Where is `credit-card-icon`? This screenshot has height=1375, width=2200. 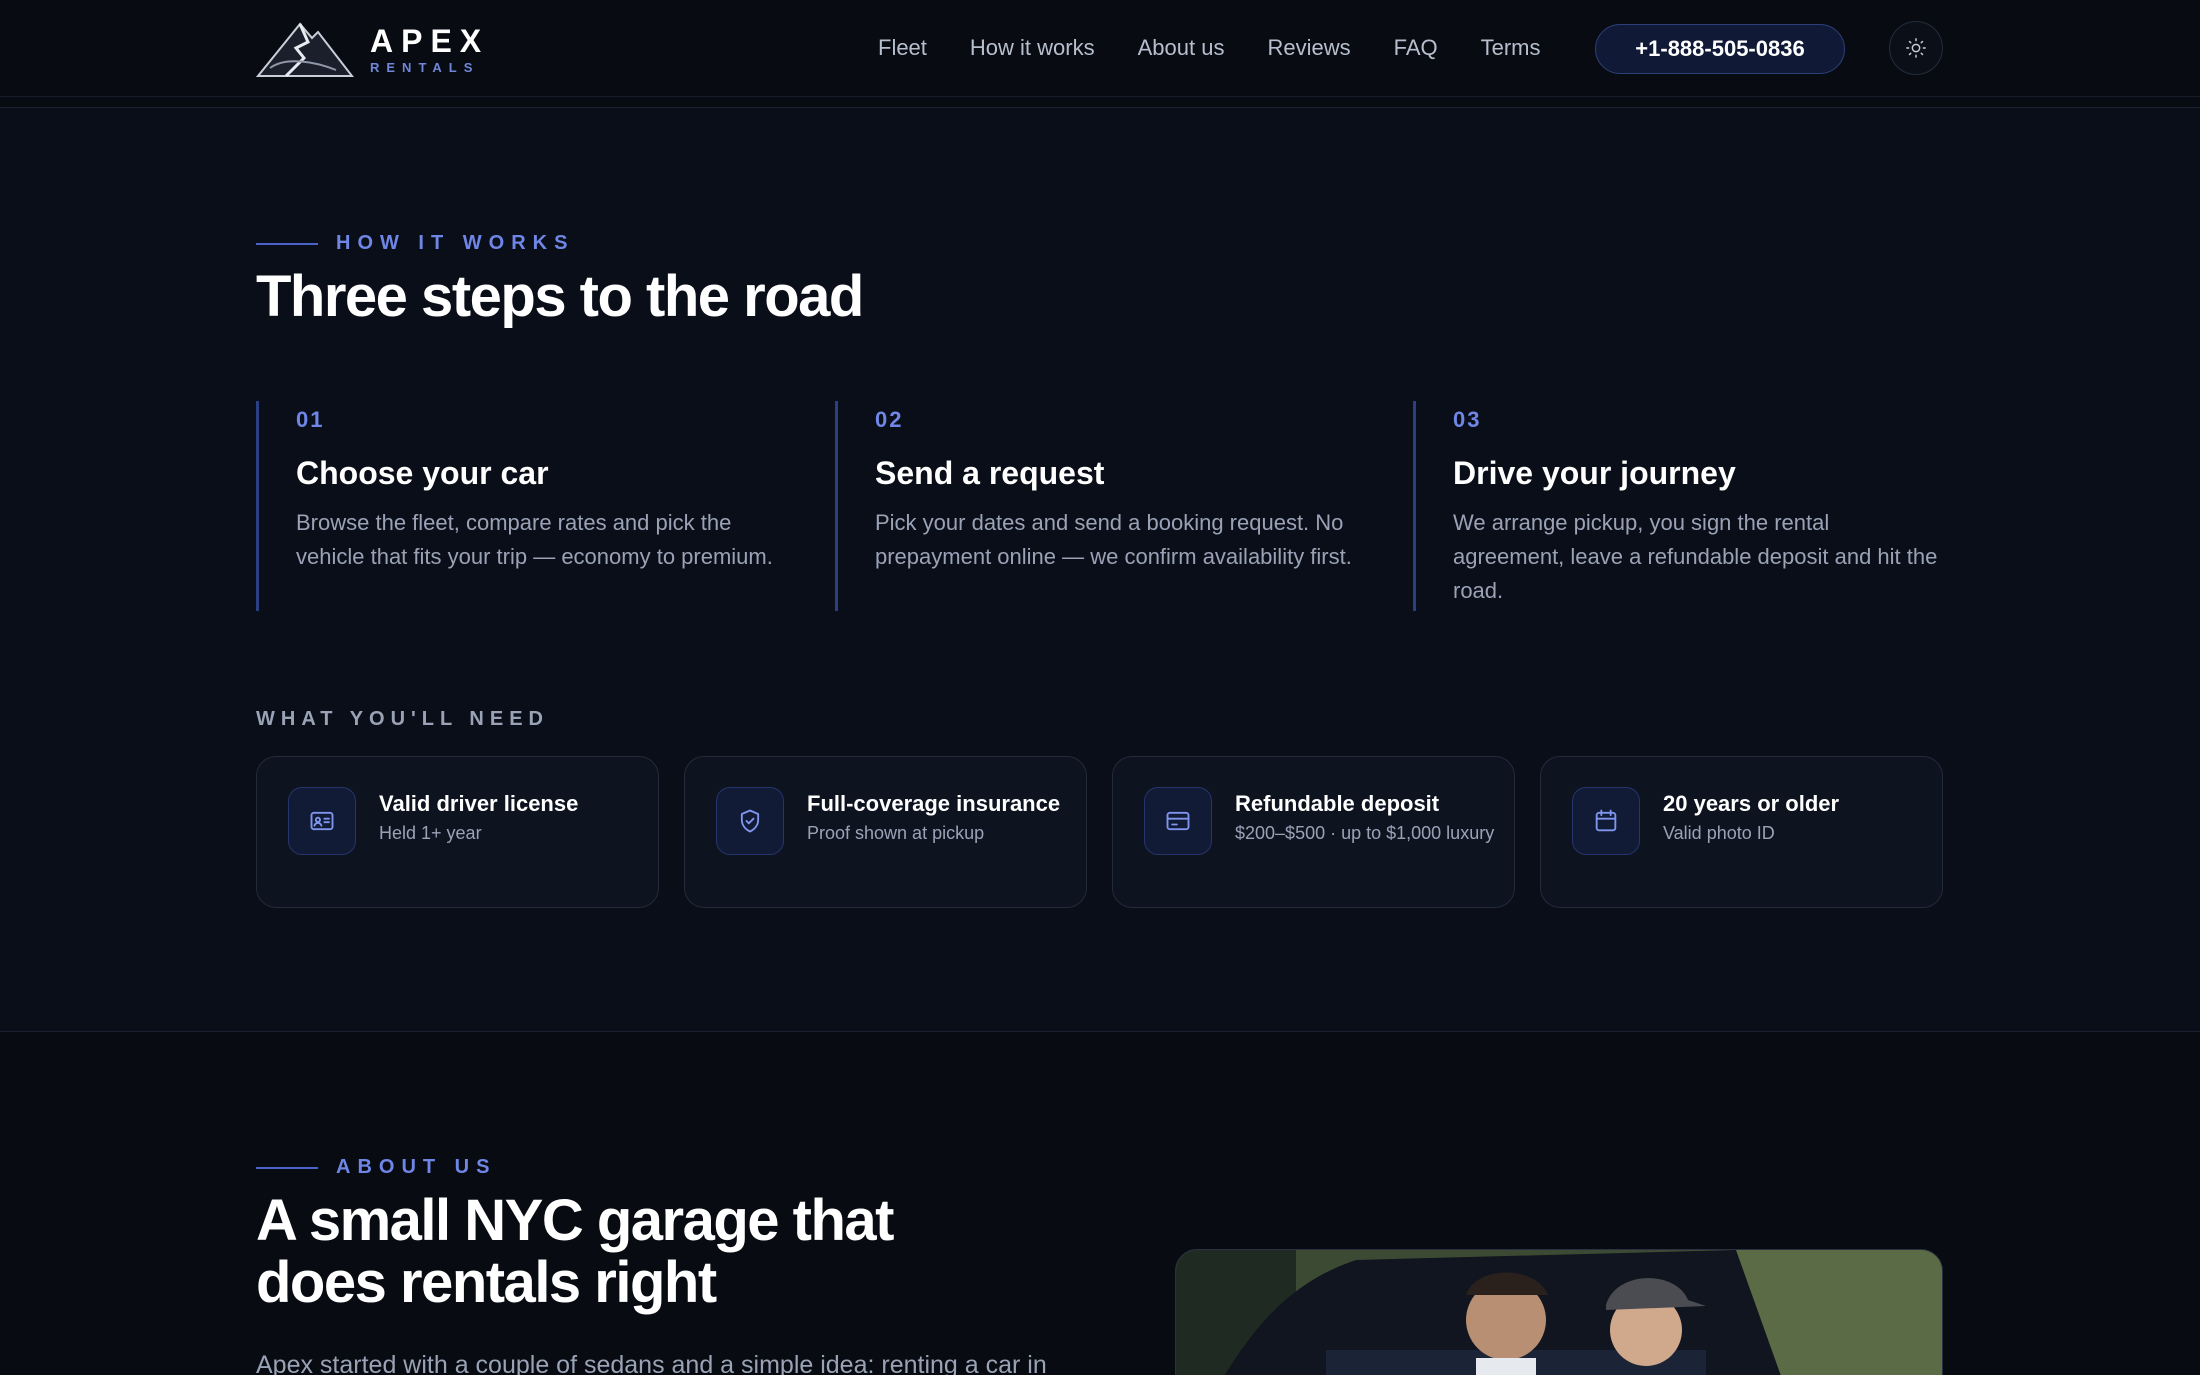
credit-card-icon is located at coordinates (1178, 821).